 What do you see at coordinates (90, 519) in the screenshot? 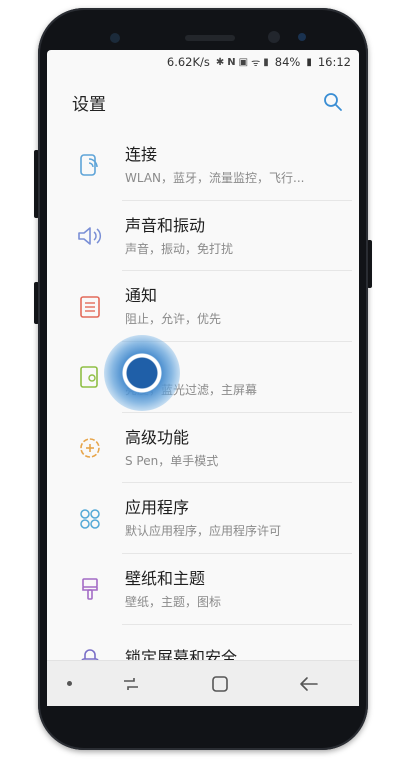
I see `apps-icon` at bounding box center [90, 519].